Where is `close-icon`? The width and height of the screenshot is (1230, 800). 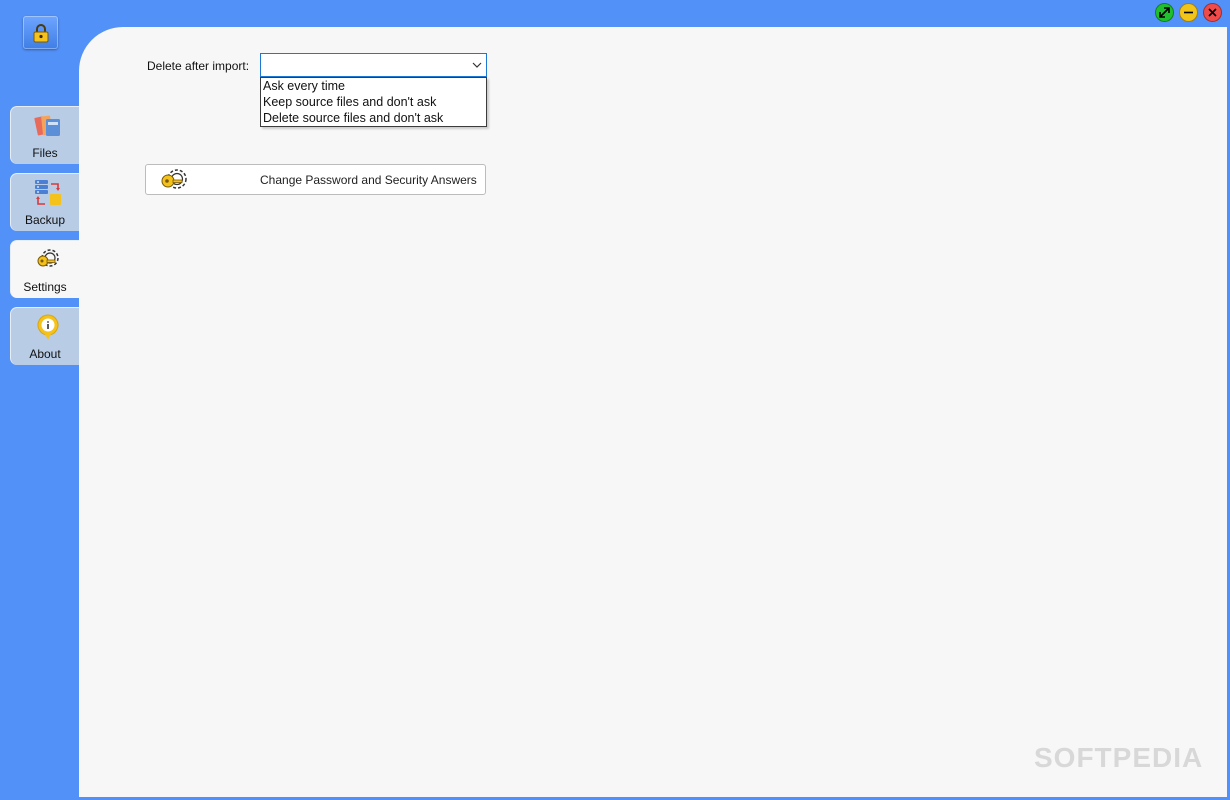
close-icon is located at coordinates (1212, 12).